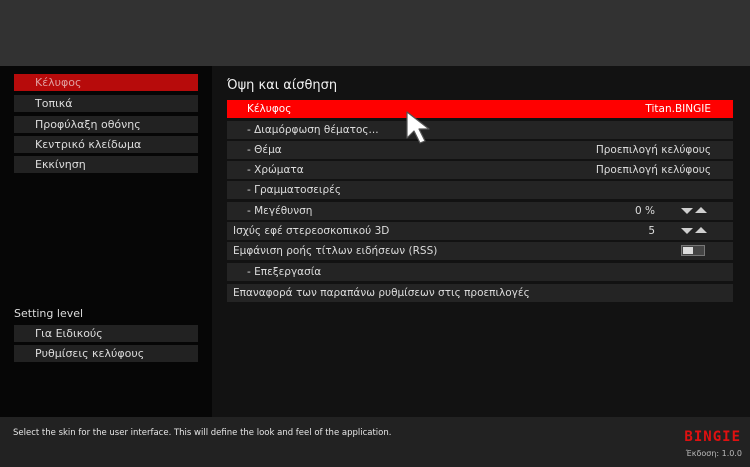 This screenshot has width=750, height=467. Describe the element at coordinates (480, 150) in the screenshot. I see `setting-theme: - Θέμα Προεπιλογή κελύφους` at that location.